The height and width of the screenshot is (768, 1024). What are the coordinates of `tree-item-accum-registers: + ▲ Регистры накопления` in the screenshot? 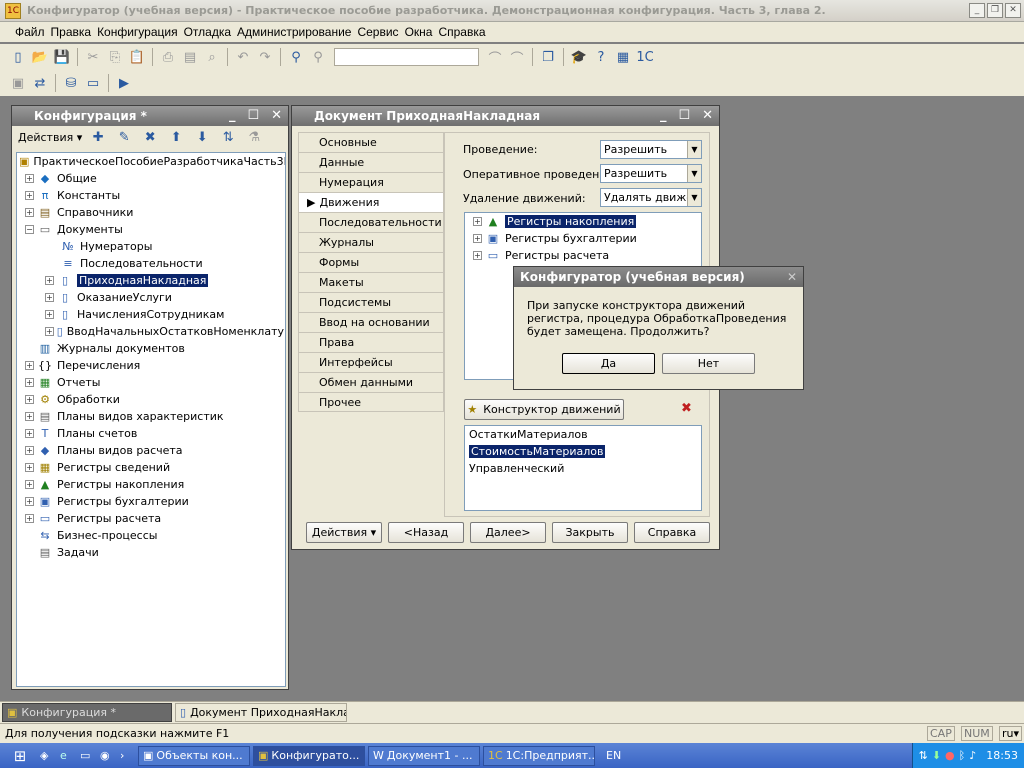 It's located at (151, 484).